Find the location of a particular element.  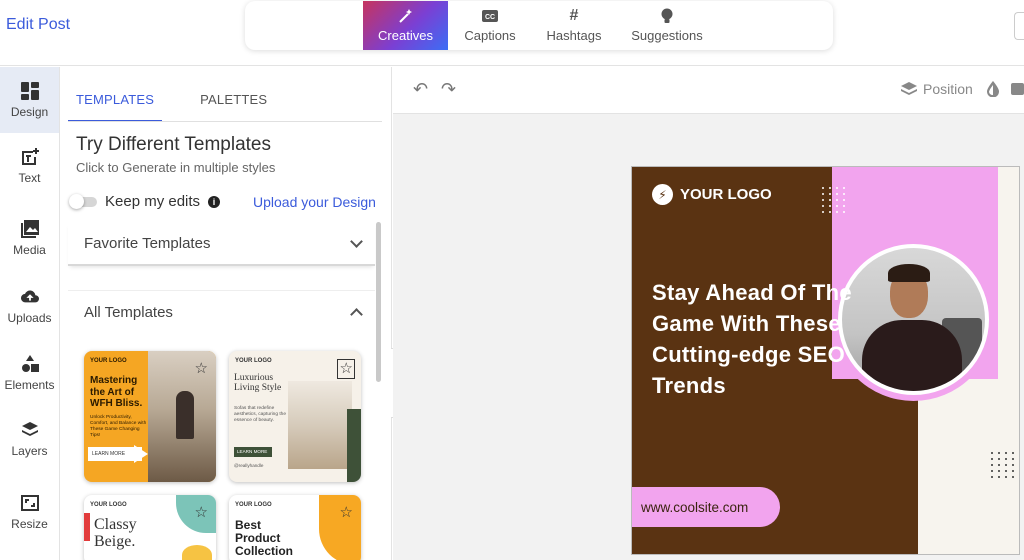

portrait-frame is located at coordinates (913, 319).